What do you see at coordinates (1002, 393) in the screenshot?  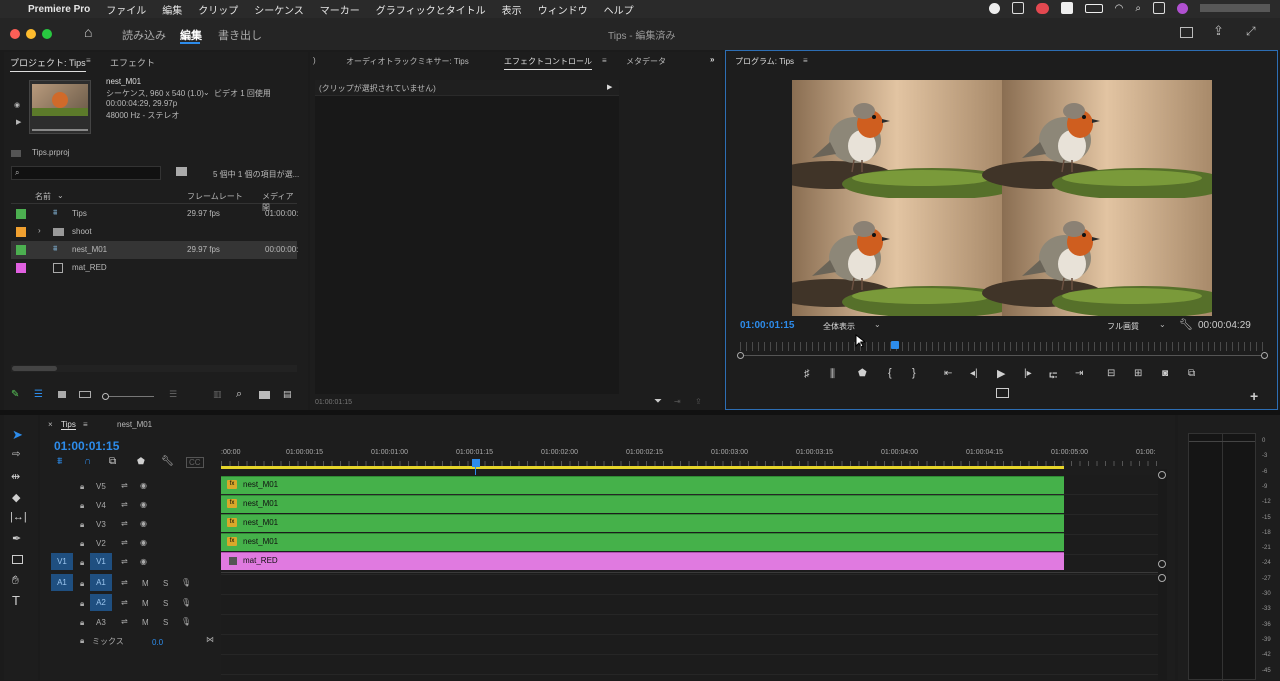 I see `safe-margins-icon` at bounding box center [1002, 393].